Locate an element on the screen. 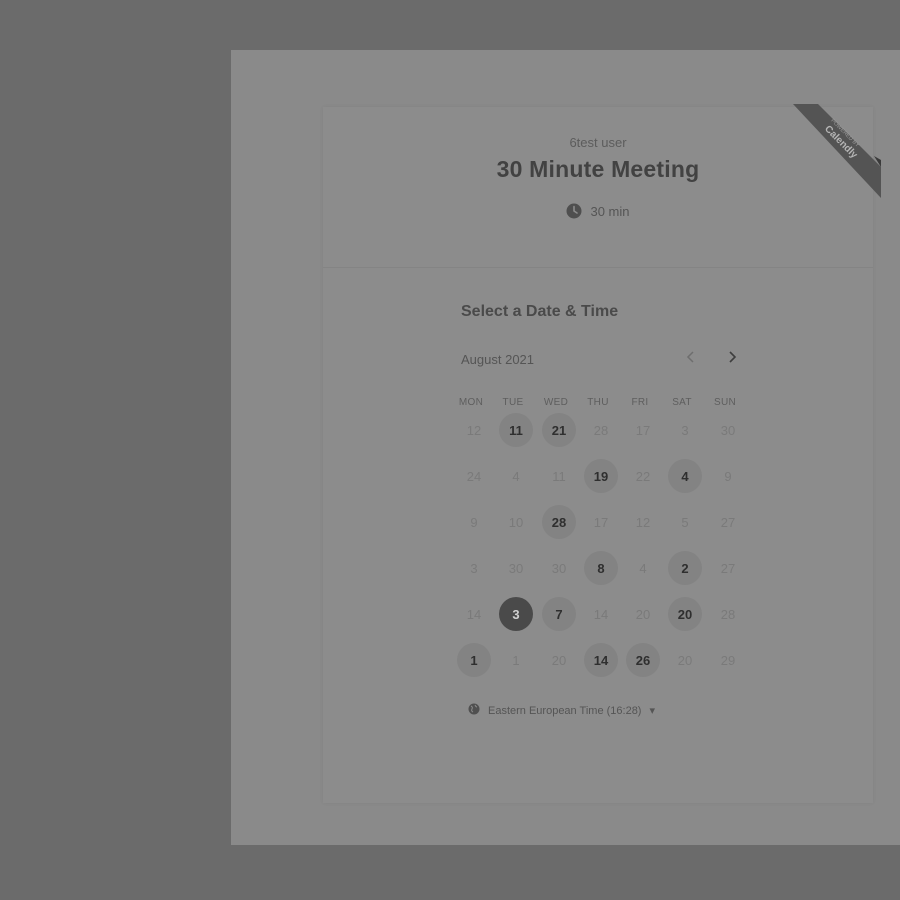  duration-label: 30 min is located at coordinates (610, 211).